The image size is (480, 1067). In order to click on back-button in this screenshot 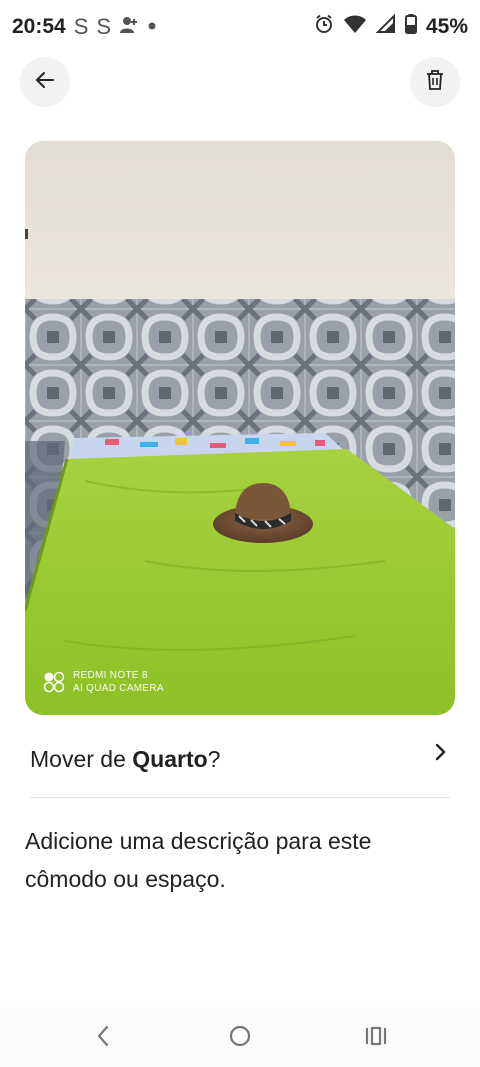, I will do `click(45, 82)`.